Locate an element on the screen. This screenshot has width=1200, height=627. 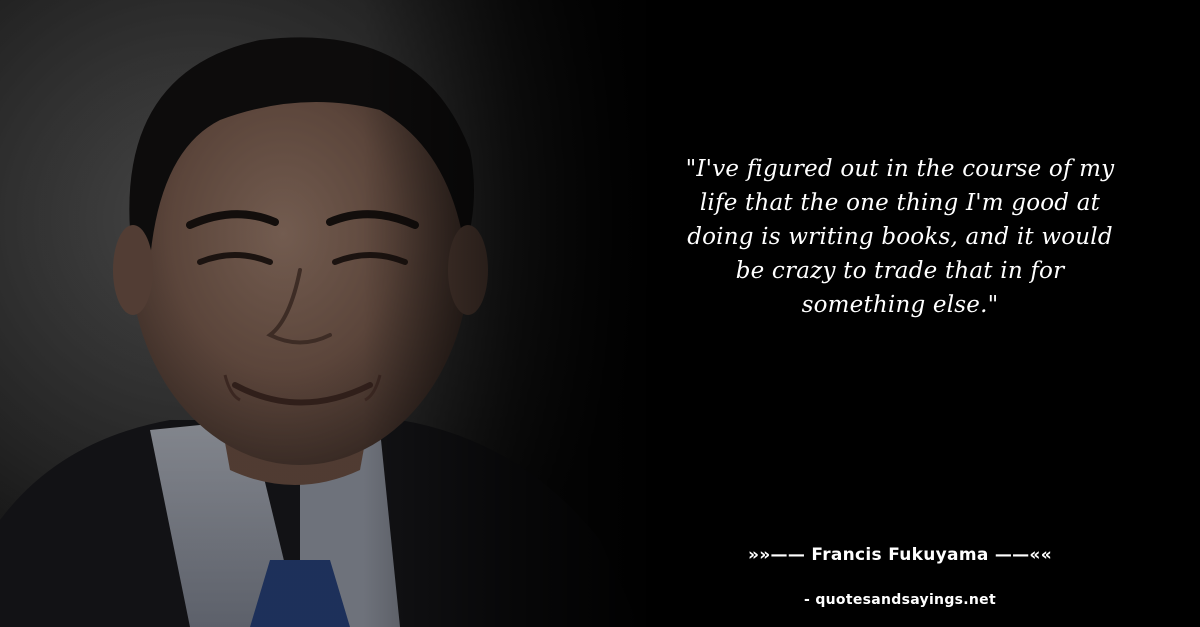
quote-line: "I've figured out in the course of my is located at coordinates (900, 169).